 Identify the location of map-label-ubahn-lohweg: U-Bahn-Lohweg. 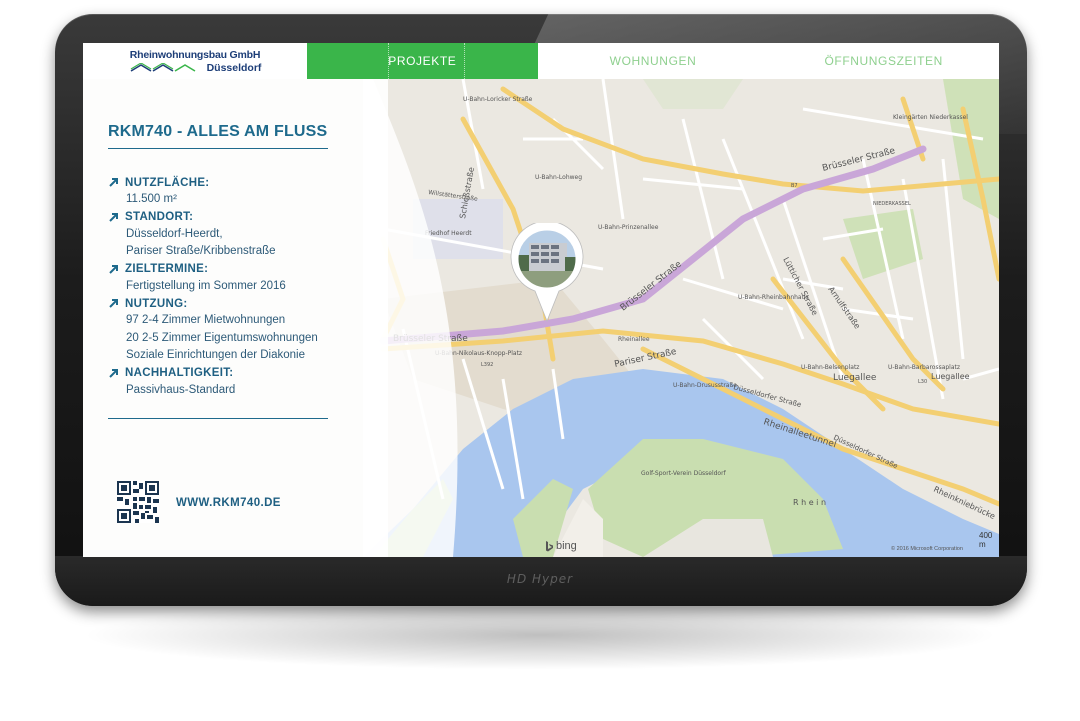
(558, 177).